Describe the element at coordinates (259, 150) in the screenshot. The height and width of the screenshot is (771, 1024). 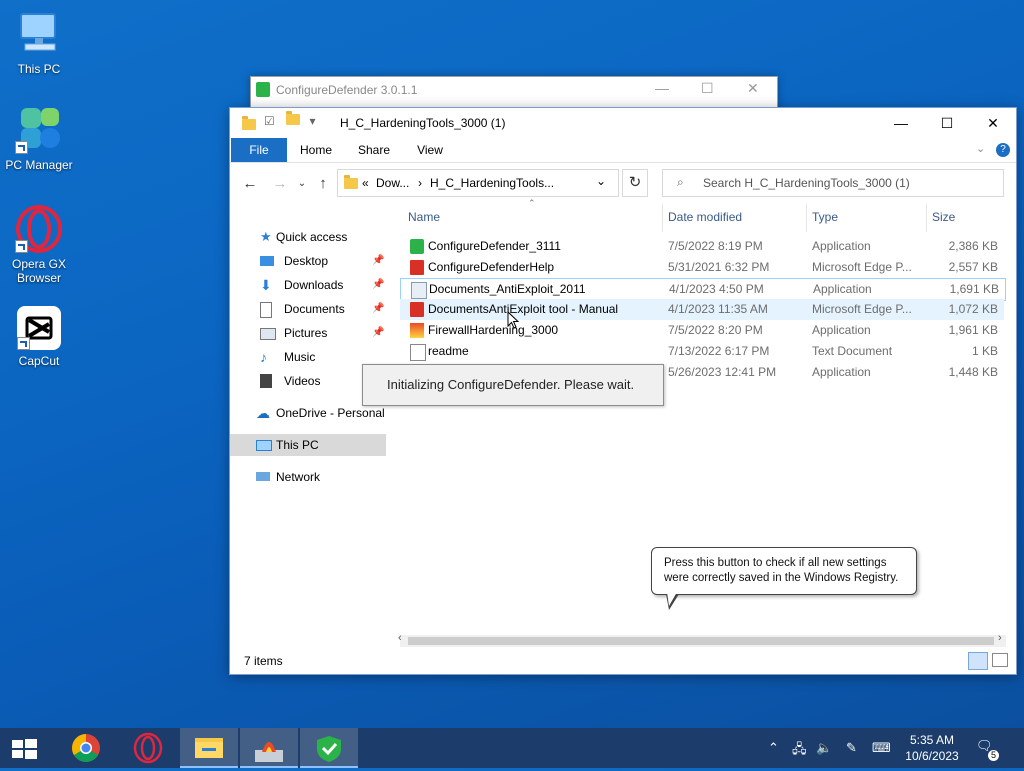
I see `tab-file: File` at that location.